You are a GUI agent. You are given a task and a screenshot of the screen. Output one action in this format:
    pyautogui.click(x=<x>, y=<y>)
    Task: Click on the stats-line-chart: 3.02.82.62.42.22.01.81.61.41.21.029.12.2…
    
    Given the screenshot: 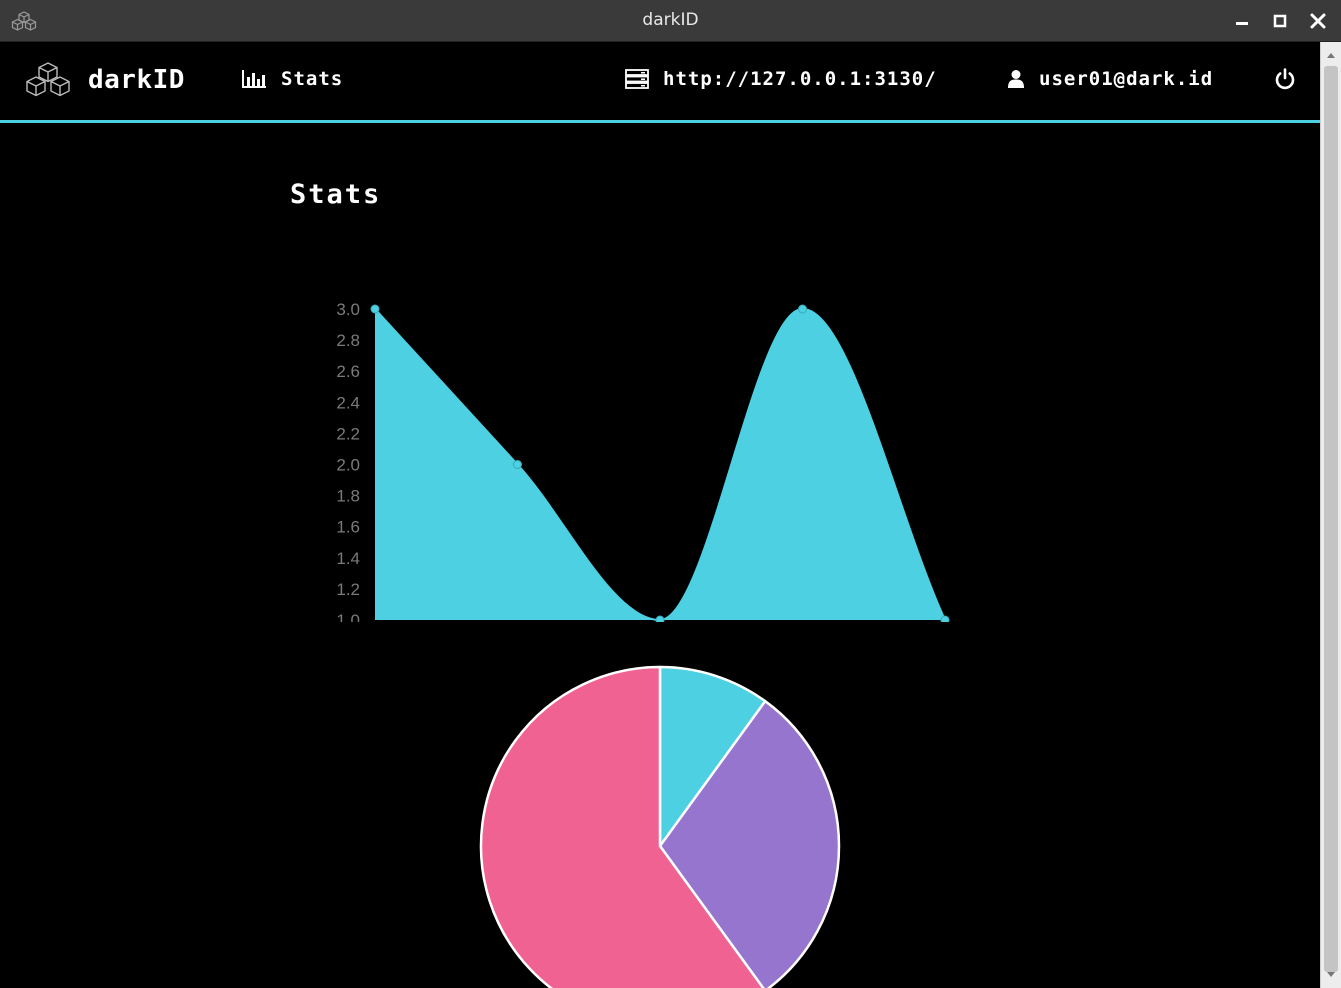 What is the action you would take?
    pyautogui.click(x=643, y=461)
    